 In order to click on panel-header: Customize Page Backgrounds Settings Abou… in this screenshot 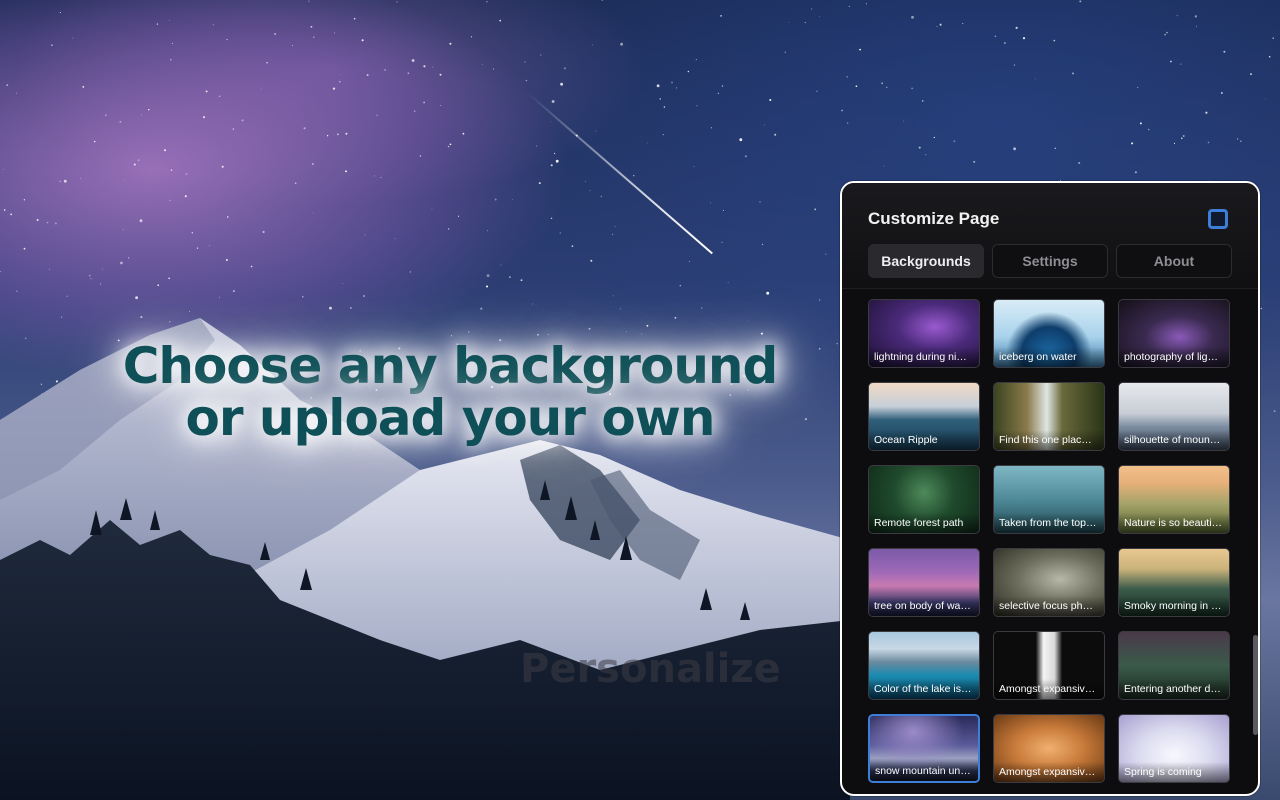, I will do `click(1050, 236)`.